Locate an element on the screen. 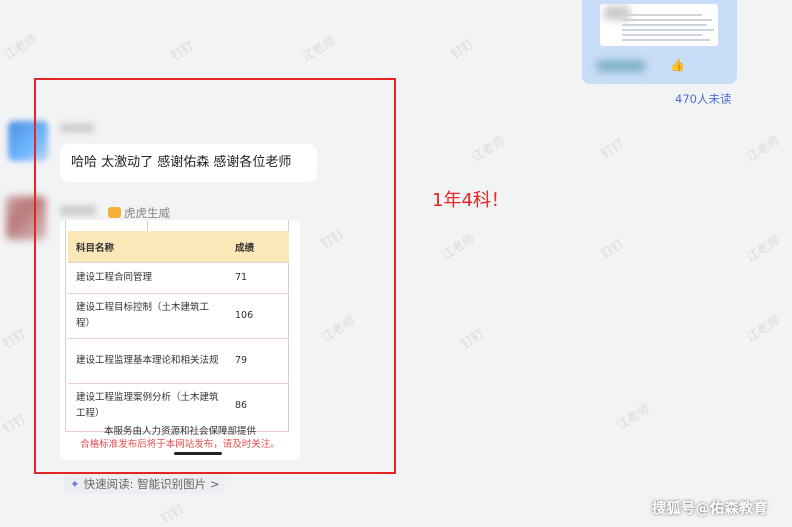 The width and height of the screenshot is (792, 527). unread-count-link: 470人未读 is located at coordinates (703, 99).